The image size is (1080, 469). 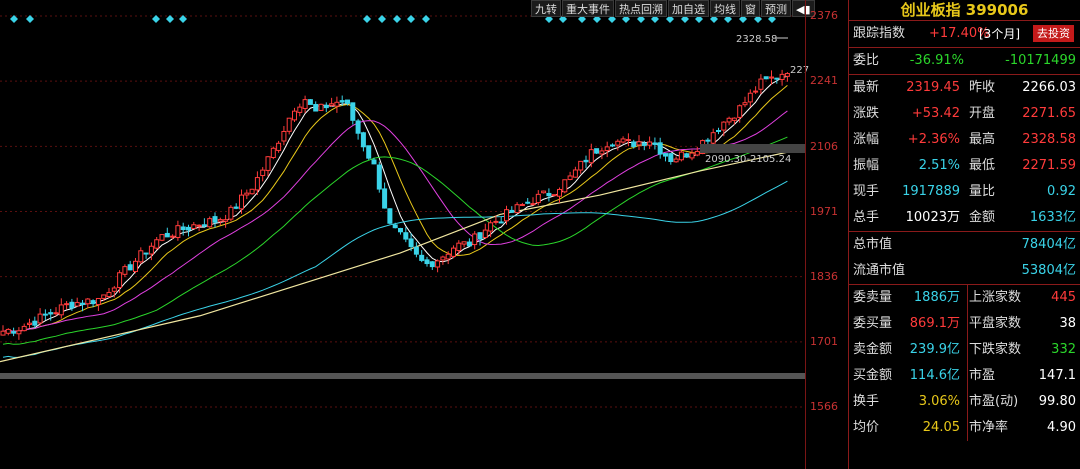 What do you see at coordinates (994, 401) in the screenshot?
I see `stat-label: 市盈(动)` at bounding box center [994, 401].